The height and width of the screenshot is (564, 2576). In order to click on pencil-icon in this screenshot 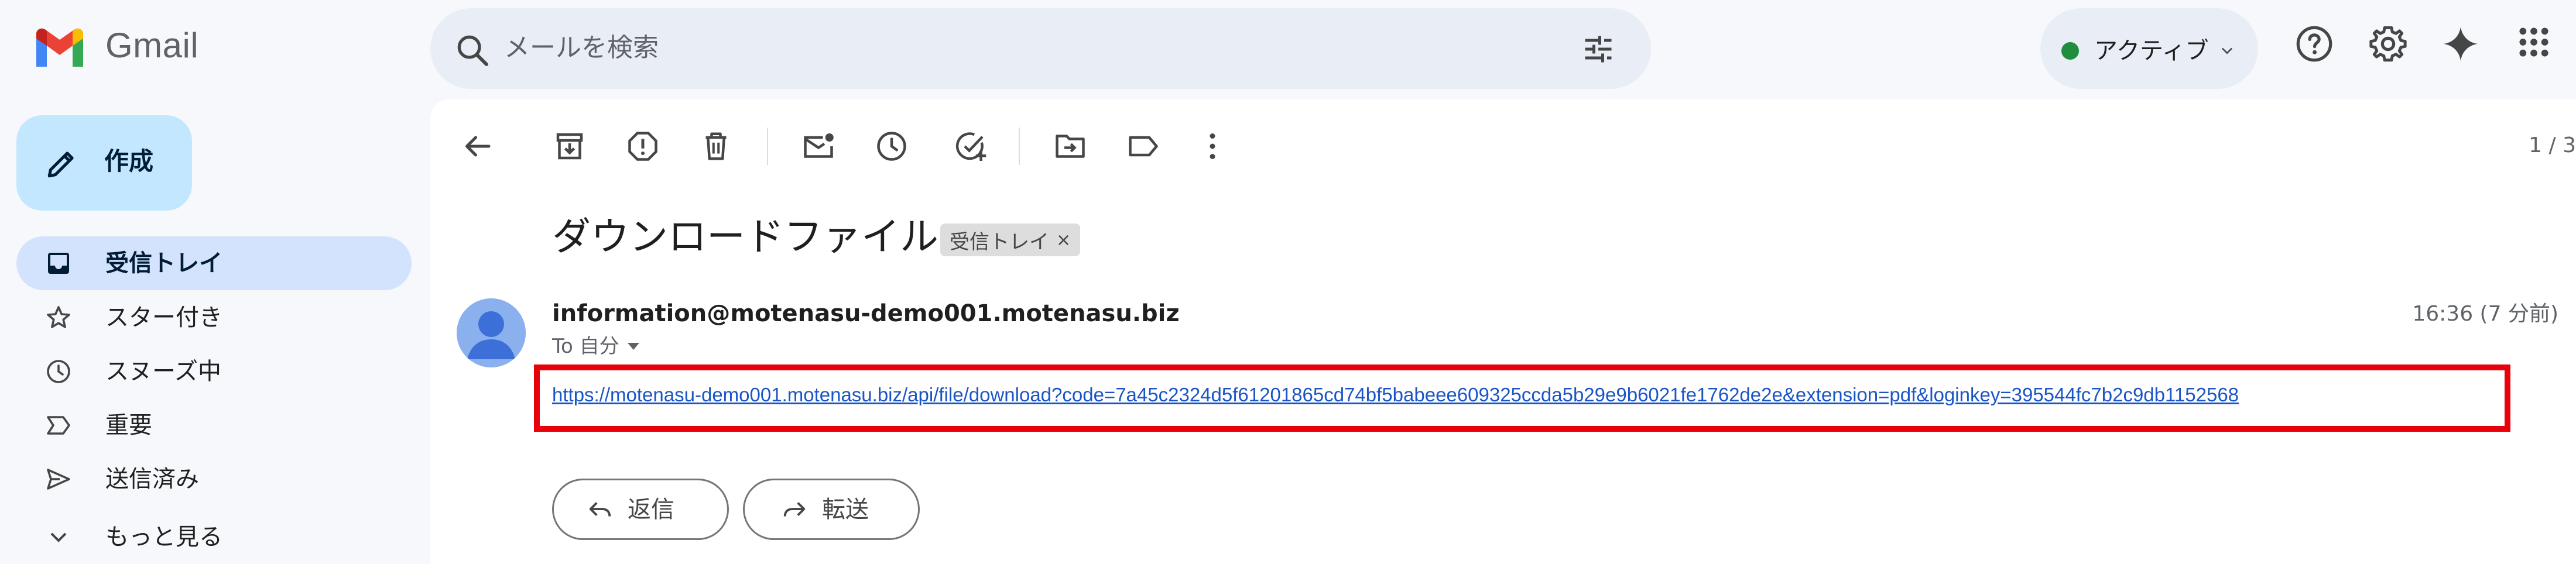, I will do `click(61, 164)`.